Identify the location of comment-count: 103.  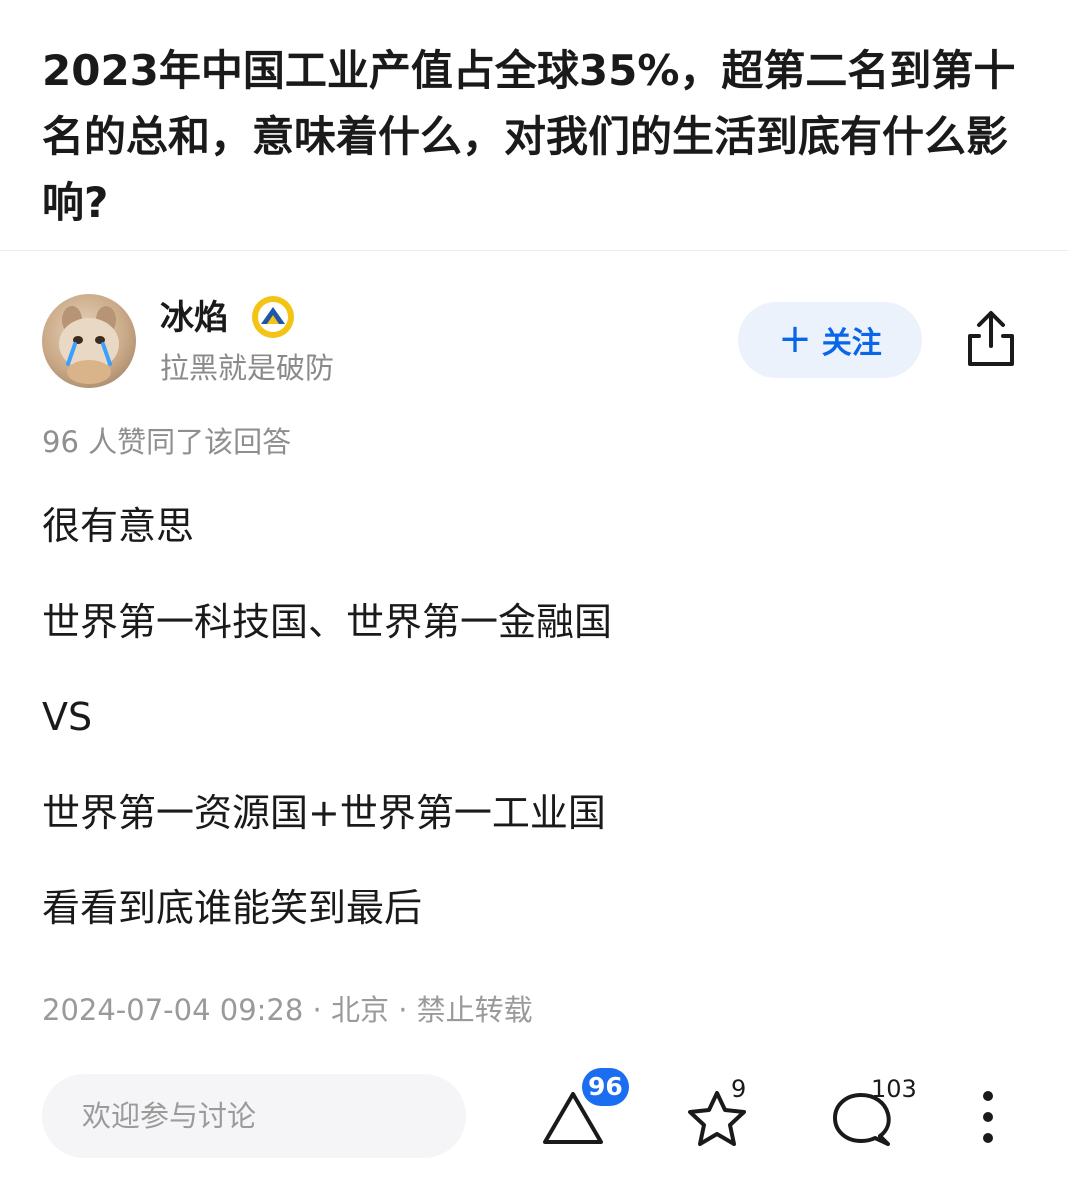
(894, 1089).